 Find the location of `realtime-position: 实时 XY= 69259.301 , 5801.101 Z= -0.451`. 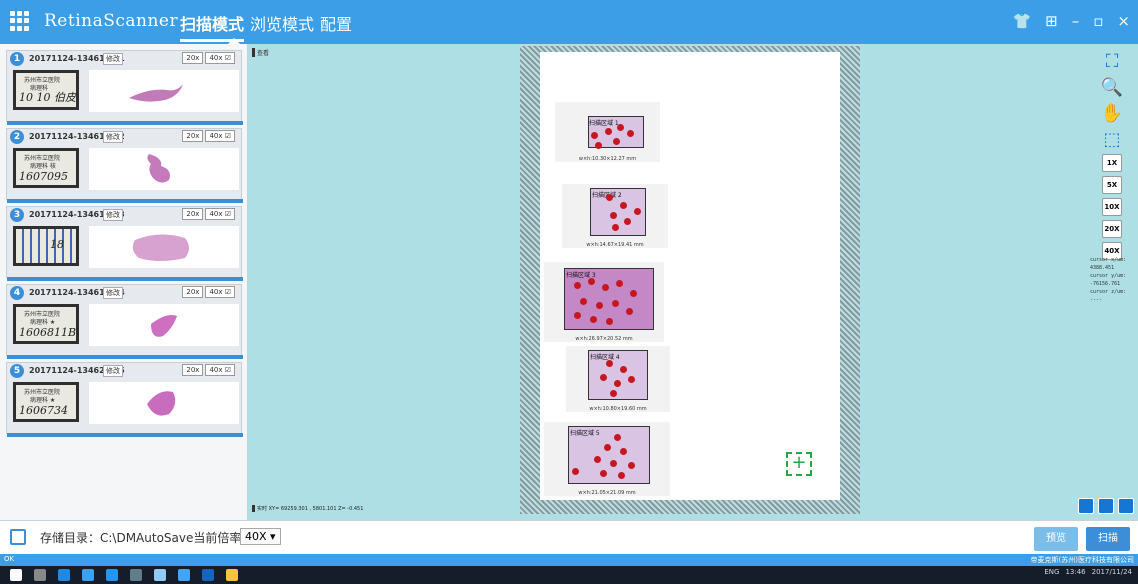

realtime-position: 实时 XY= 69259.301 , 5801.101 Z= -0.451 is located at coordinates (307, 508).